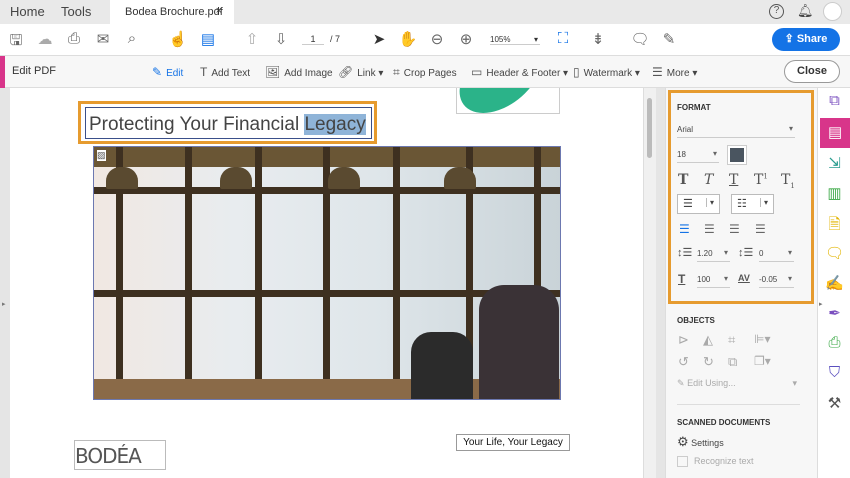 The height and width of the screenshot is (478, 850). What do you see at coordinates (281, 39) in the screenshot?
I see `next-page-icon: ⇩` at bounding box center [281, 39].